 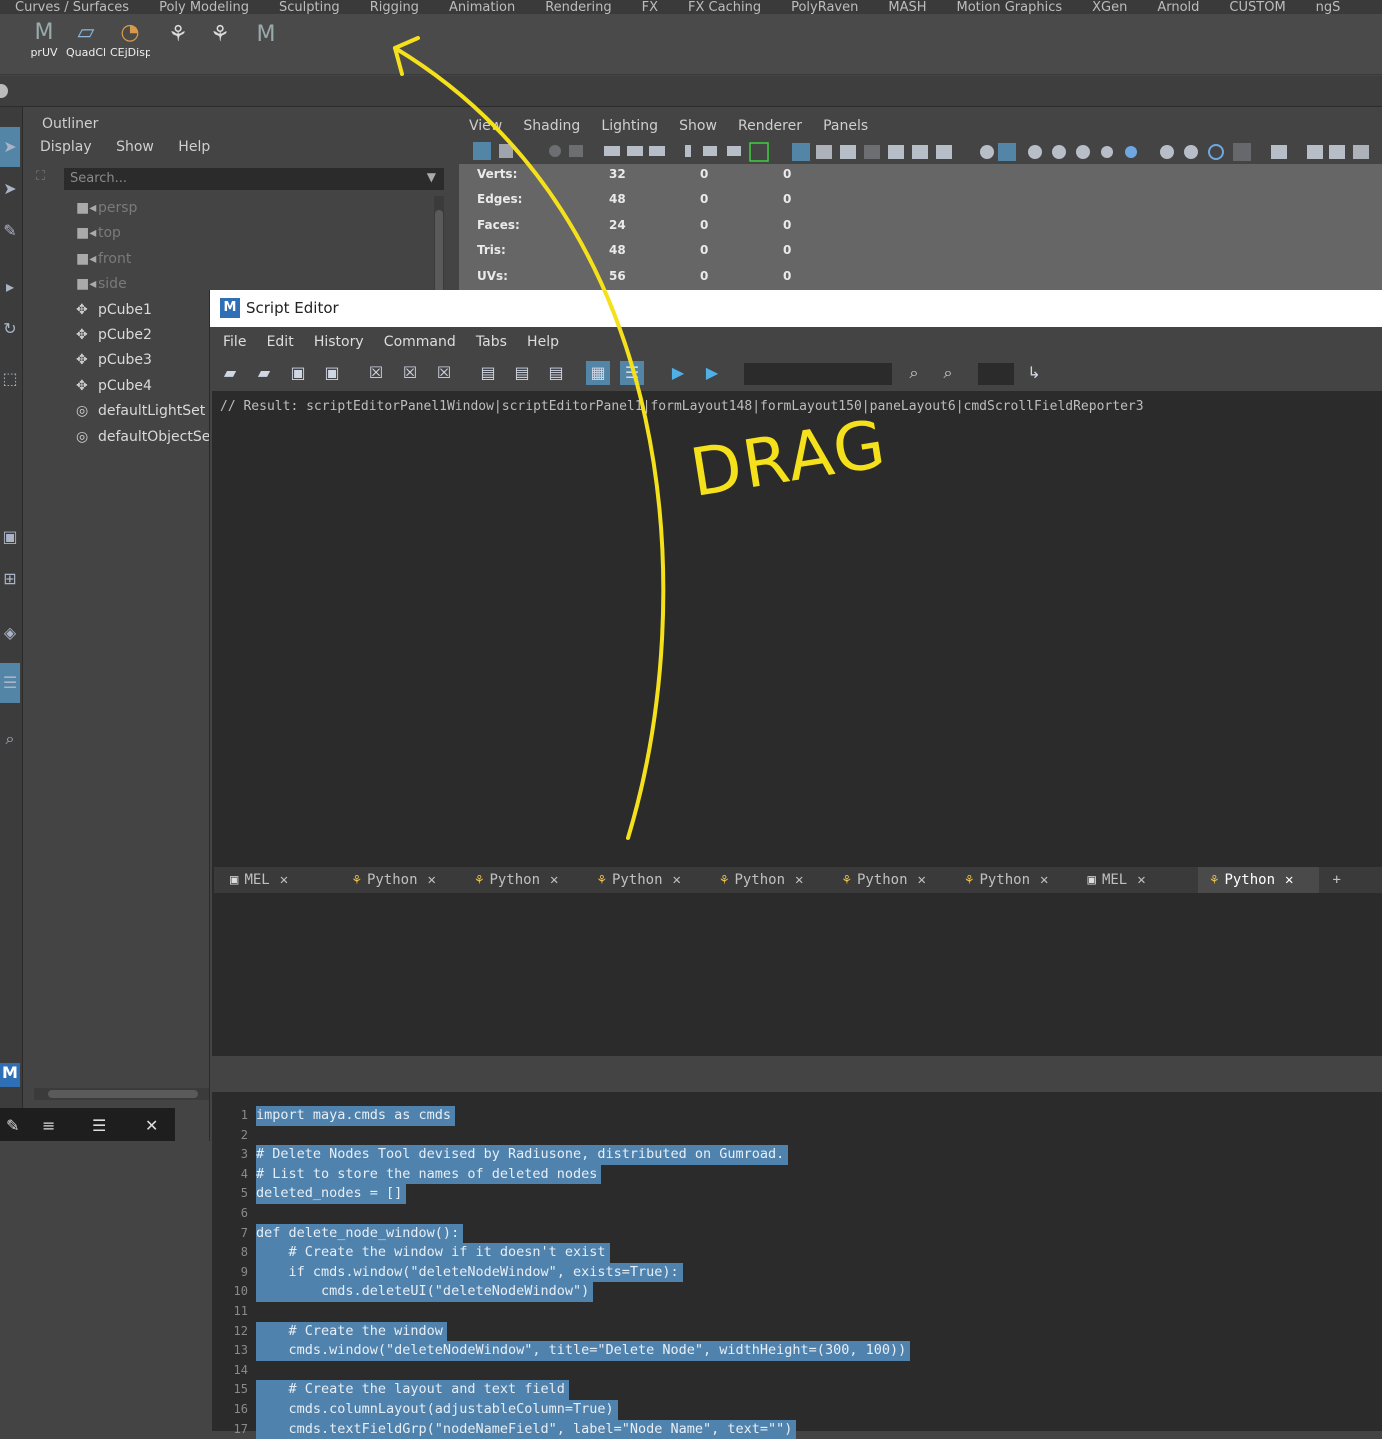 I want to click on code-line: 11, so click(x=797, y=1312).